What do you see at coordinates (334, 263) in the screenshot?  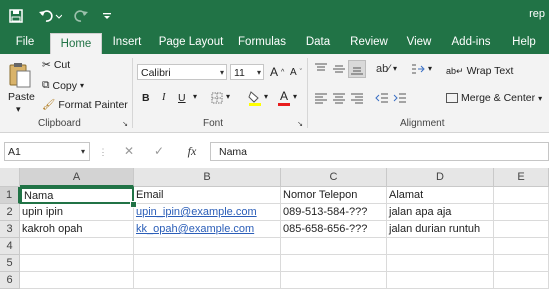 I see `cell-c5` at bounding box center [334, 263].